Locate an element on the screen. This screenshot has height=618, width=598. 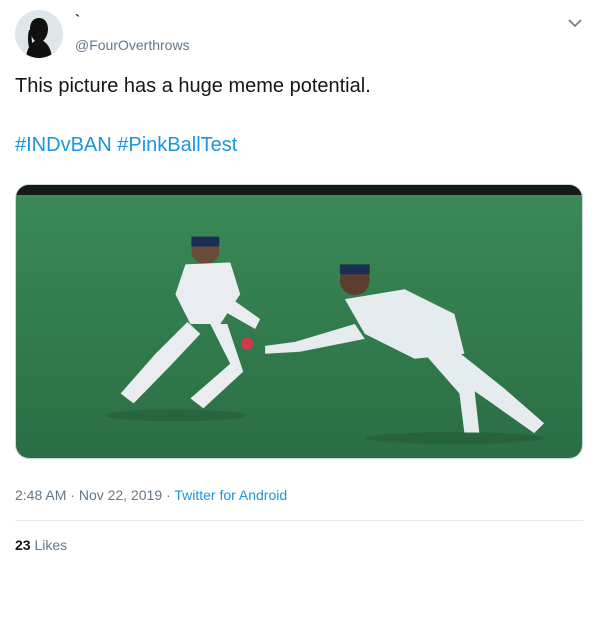
silhouette-avatar-icon is located at coordinates (39, 34).